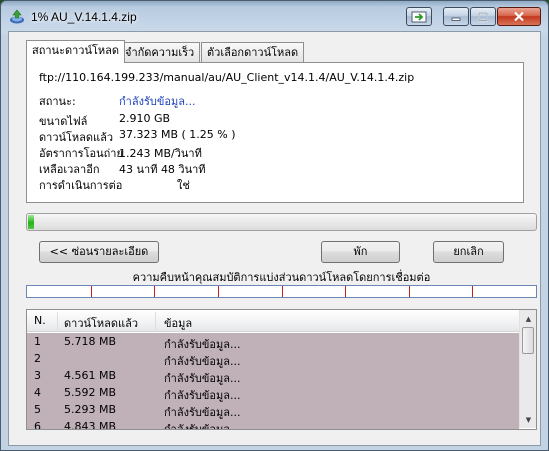 This screenshot has height=451, width=549. What do you see at coordinates (37, 375) in the screenshot?
I see `connection-number: 3` at bounding box center [37, 375].